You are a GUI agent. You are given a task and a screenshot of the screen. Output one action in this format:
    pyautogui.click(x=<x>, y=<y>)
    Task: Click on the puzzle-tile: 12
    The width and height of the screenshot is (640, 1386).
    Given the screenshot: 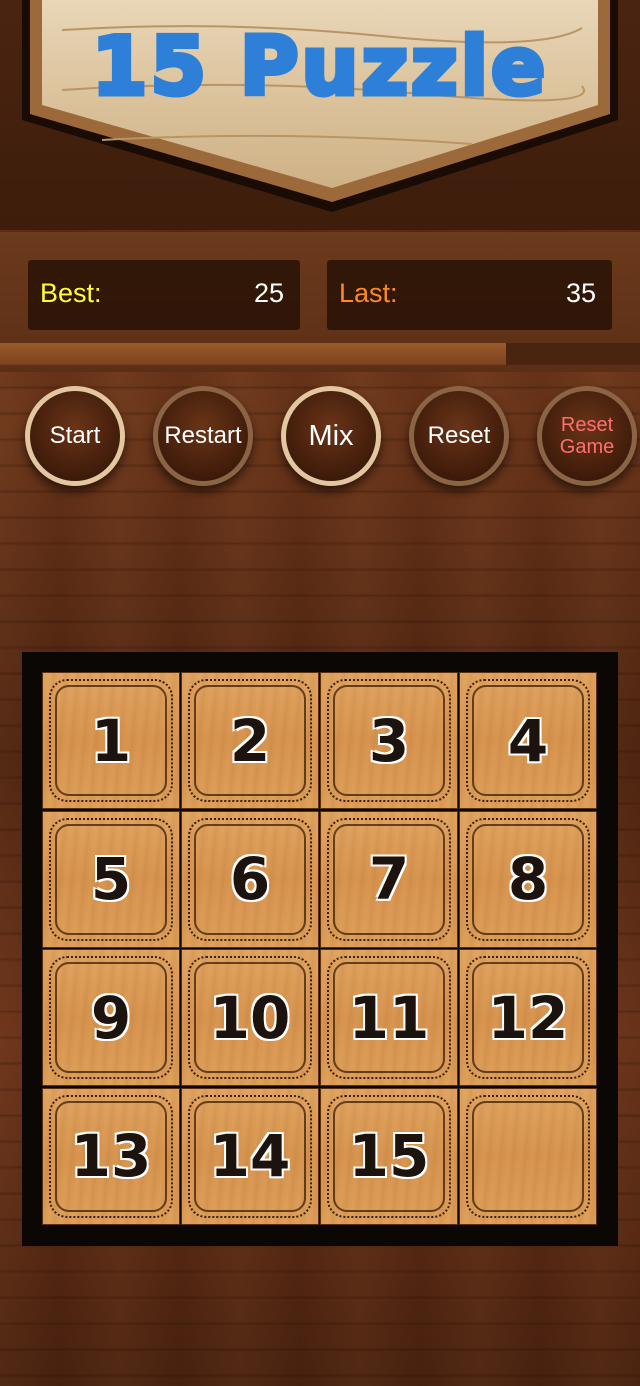 What is the action you would take?
    pyautogui.click(x=528, y=1017)
    